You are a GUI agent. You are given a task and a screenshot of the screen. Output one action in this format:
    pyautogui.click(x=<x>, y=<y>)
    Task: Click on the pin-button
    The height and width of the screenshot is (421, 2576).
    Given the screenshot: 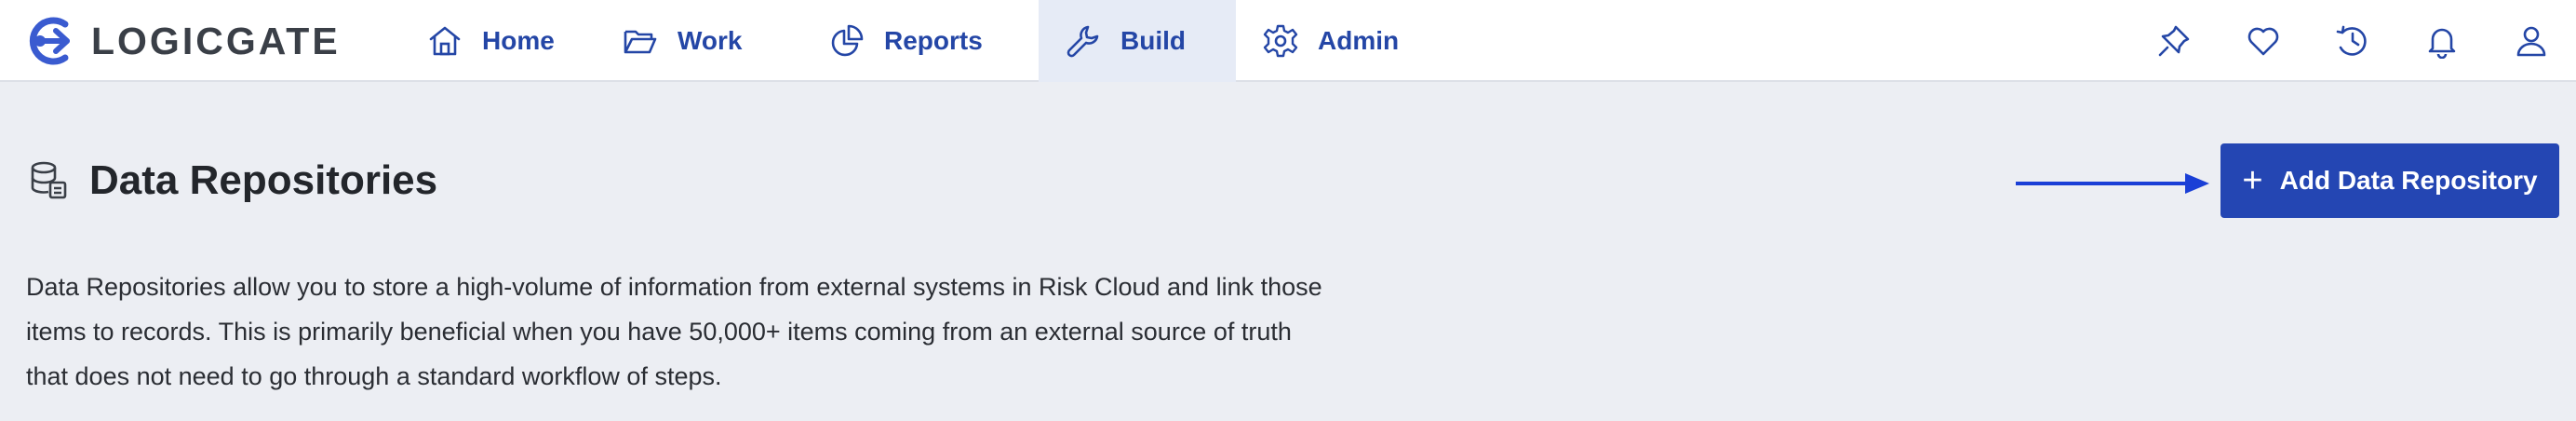 What is the action you would take?
    pyautogui.click(x=2174, y=41)
    